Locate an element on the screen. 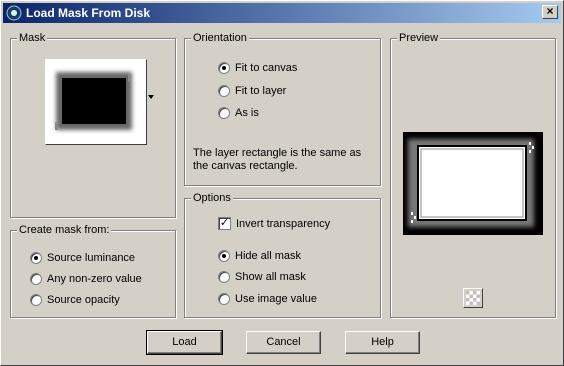 The height and width of the screenshot is (366, 564). title-bar: Load Mask From Disk × is located at coordinates (282, 13).